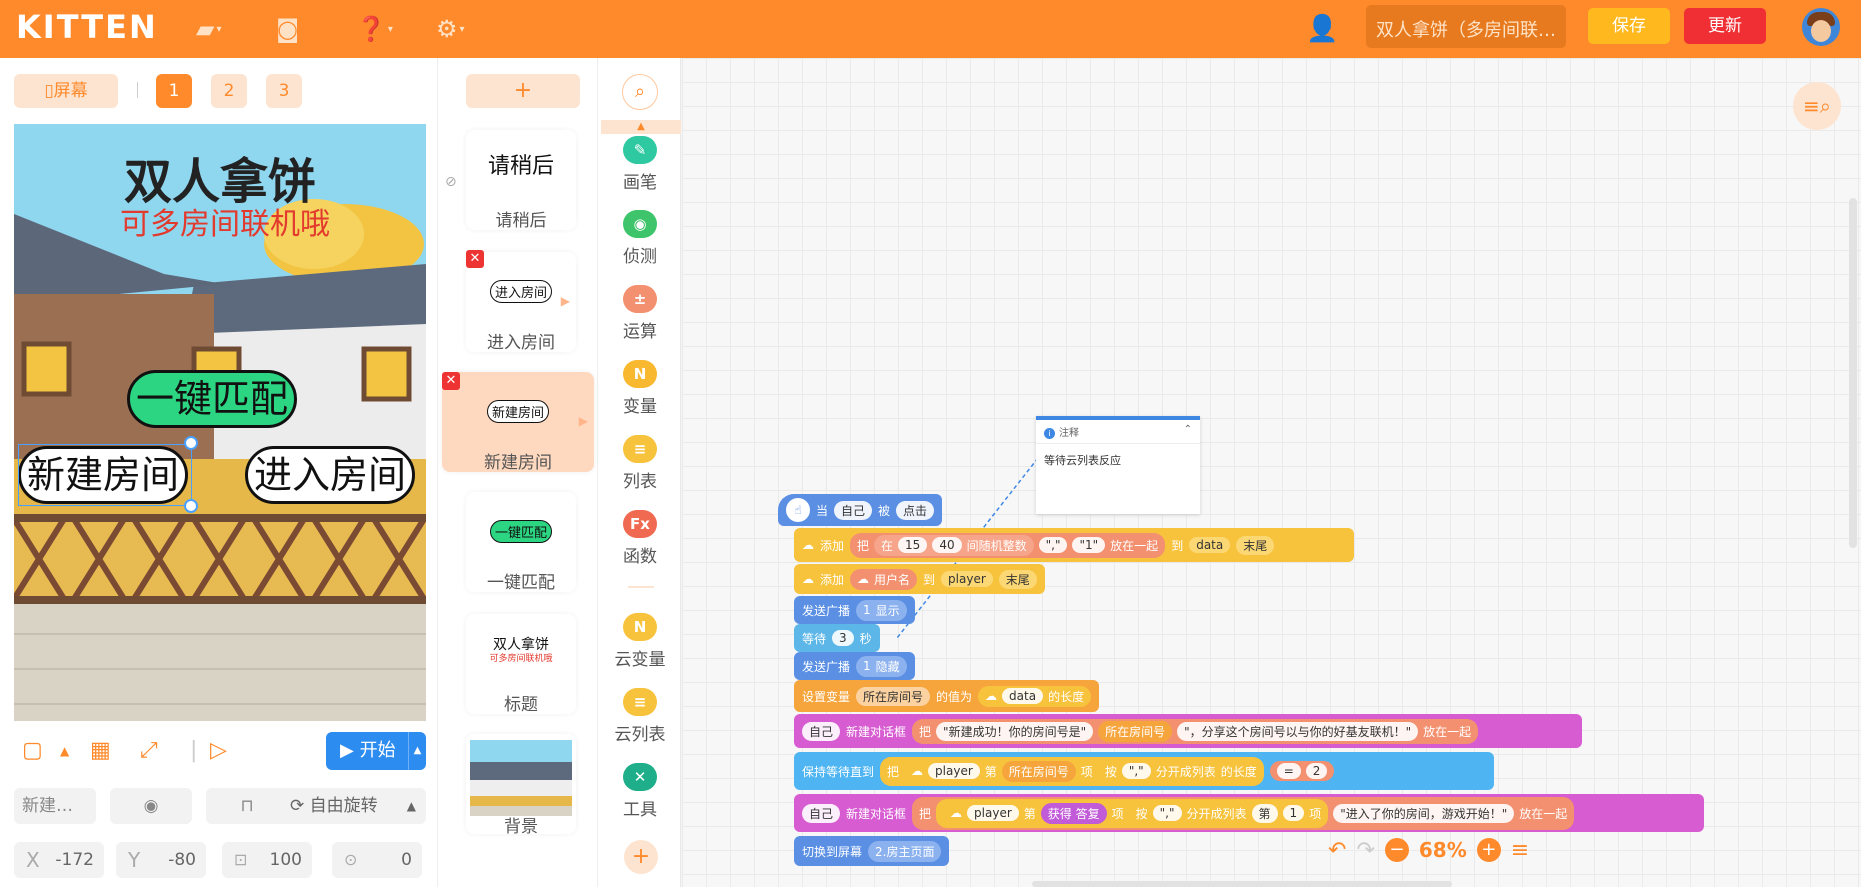 The width and height of the screenshot is (1861, 887). Describe the element at coordinates (640, 702) in the screenshot. I see `cloud-list-icon: ≡` at that location.